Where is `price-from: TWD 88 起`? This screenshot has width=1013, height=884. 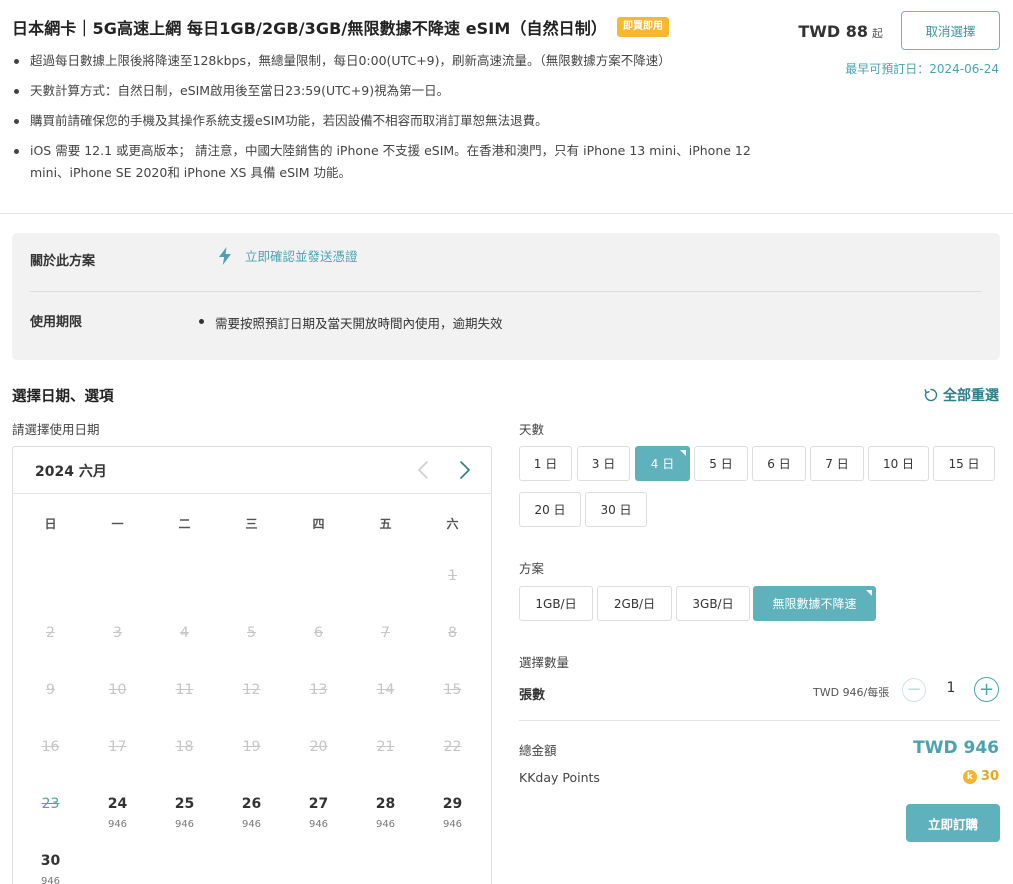 price-from: TWD 88 起 is located at coordinates (840, 31).